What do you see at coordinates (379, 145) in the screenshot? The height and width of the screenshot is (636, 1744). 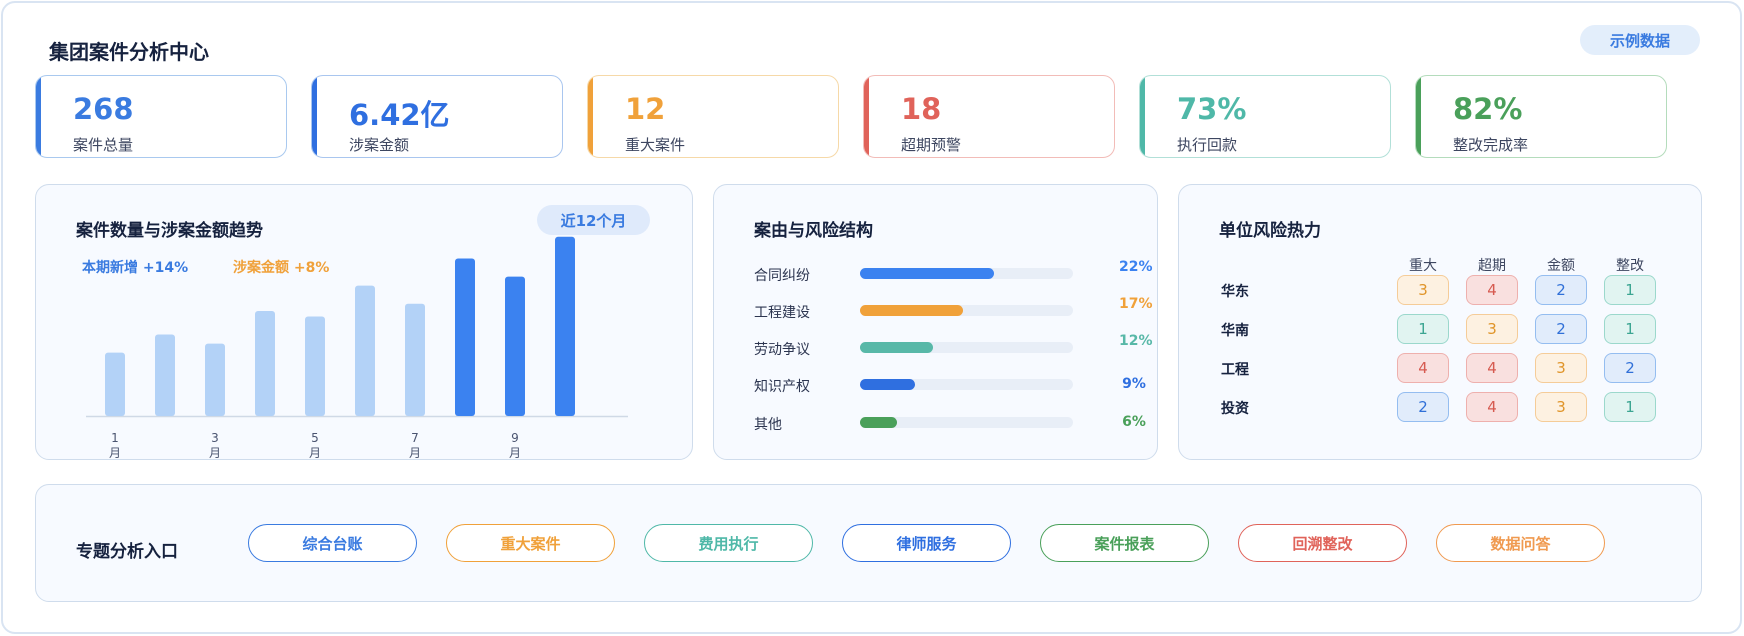 I see `kpi-label: 涉案金额` at bounding box center [379, 145].